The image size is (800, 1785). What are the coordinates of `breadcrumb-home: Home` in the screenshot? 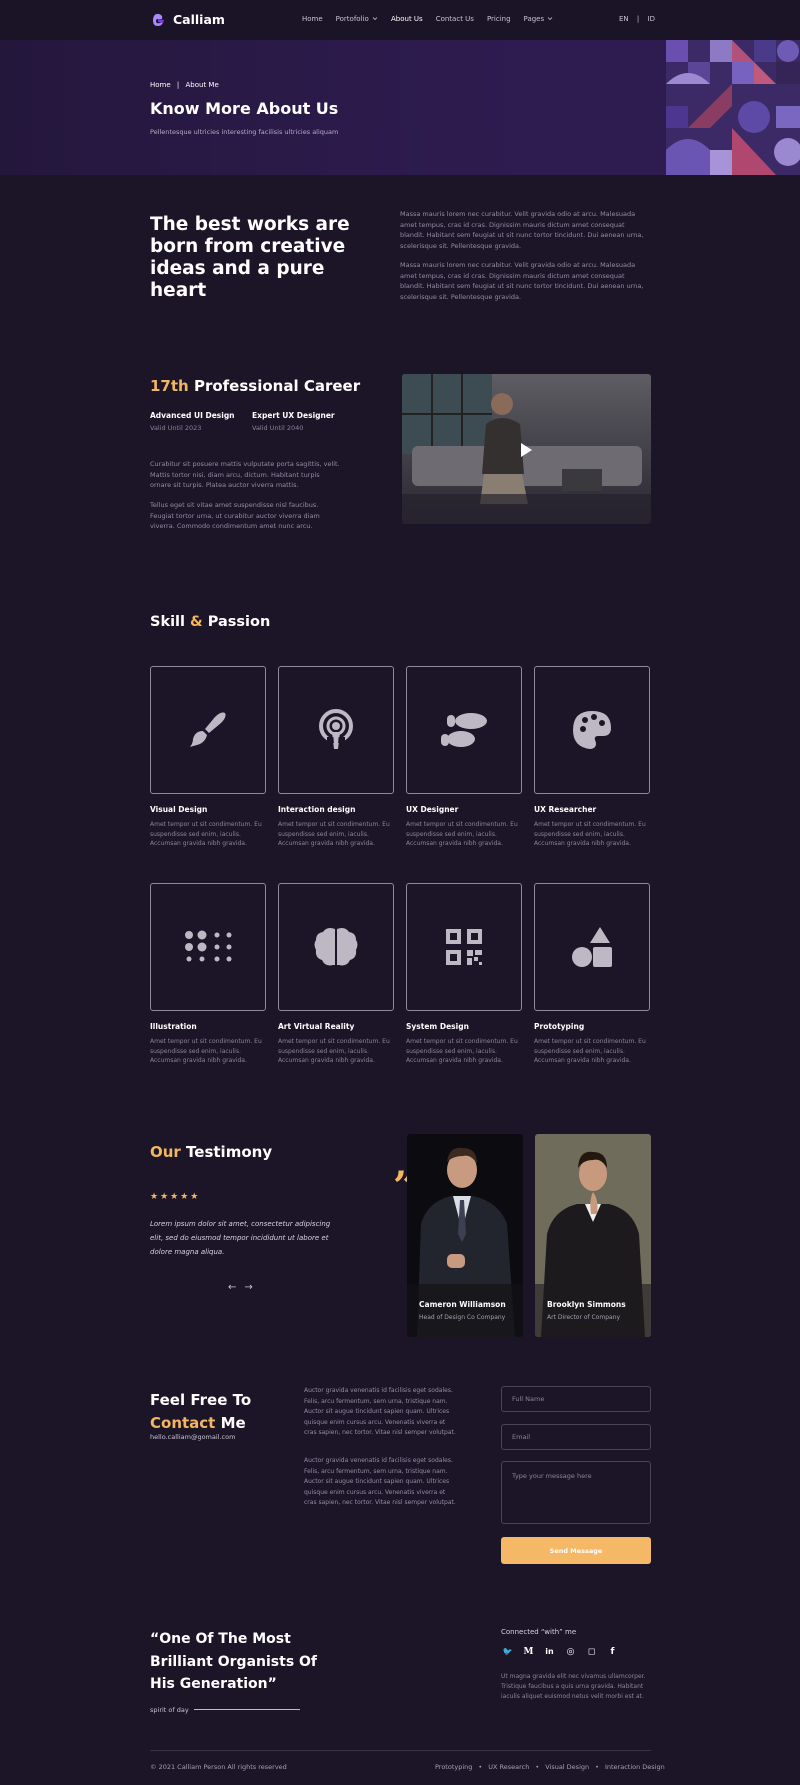 It's located at (160, 85).